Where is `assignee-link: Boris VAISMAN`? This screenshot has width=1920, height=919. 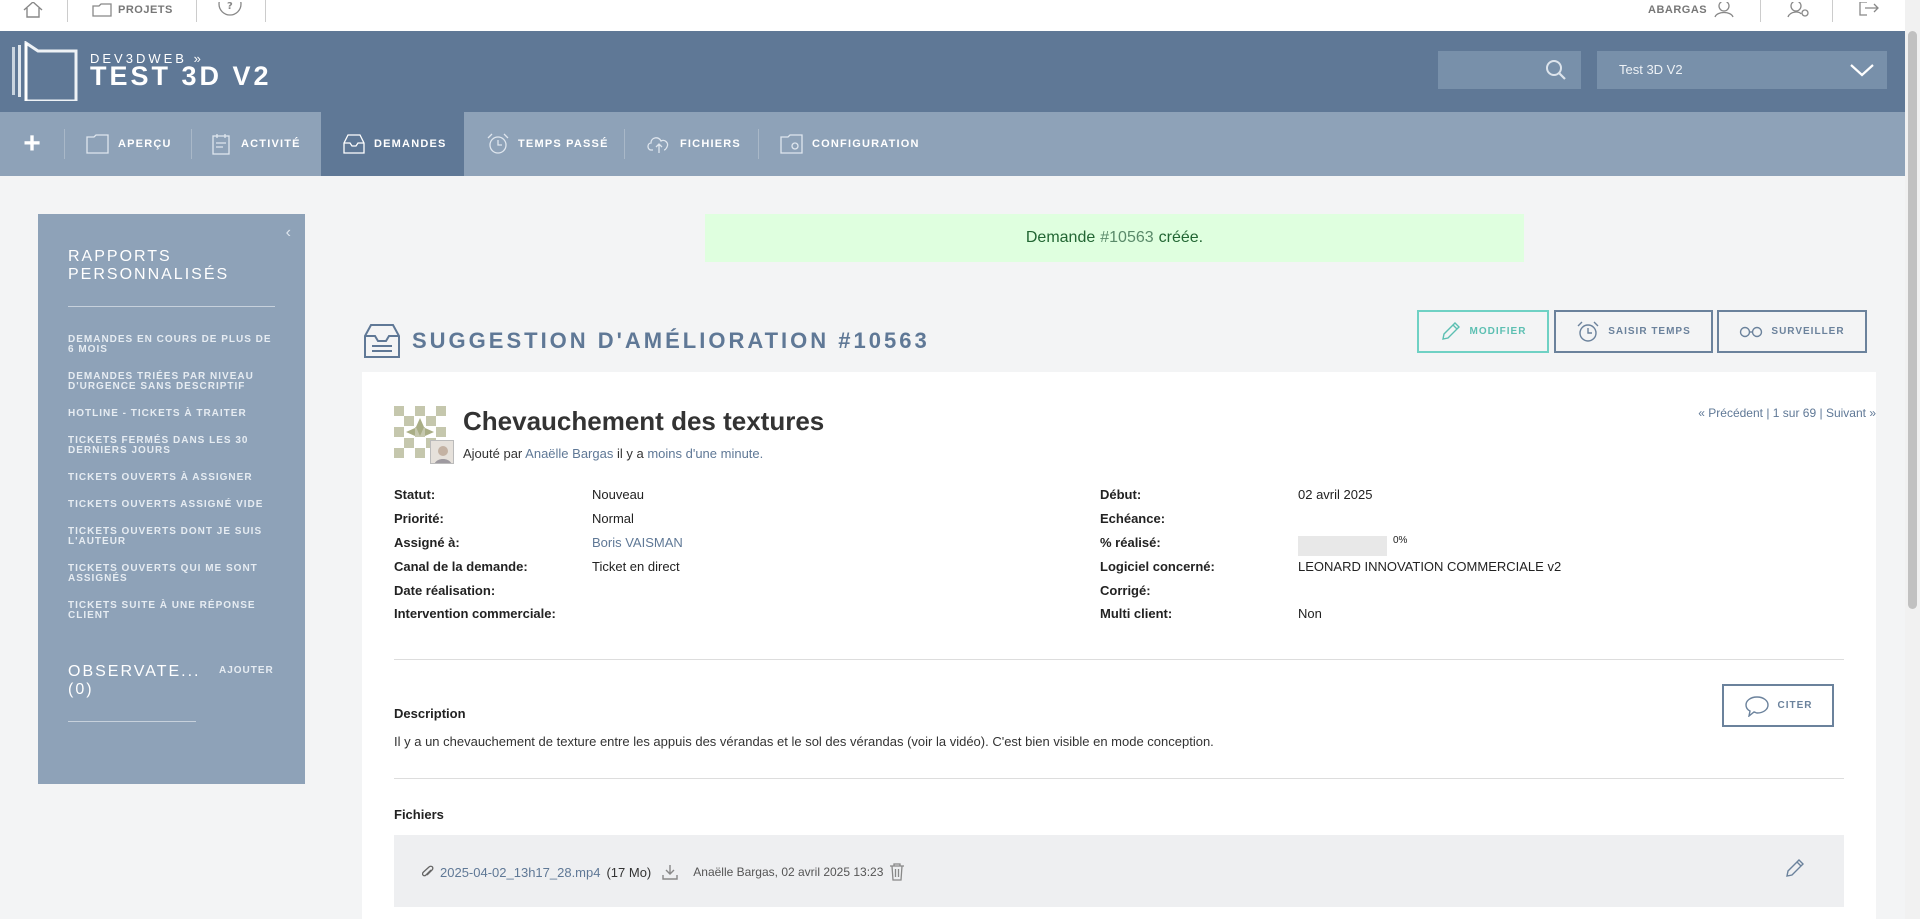 assignee-link: Boris VAISMAN is located at coordinates (637, 542).